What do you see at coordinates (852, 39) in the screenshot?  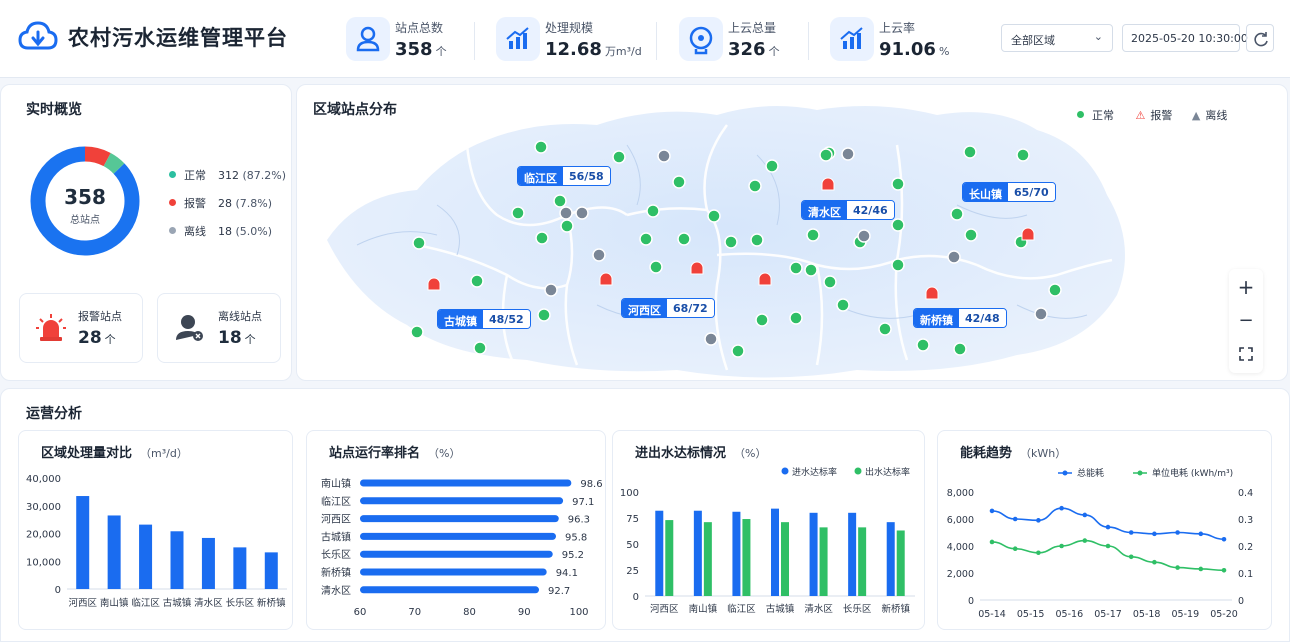 I see `trend-chart-icon` at bounding box center [852, 39].